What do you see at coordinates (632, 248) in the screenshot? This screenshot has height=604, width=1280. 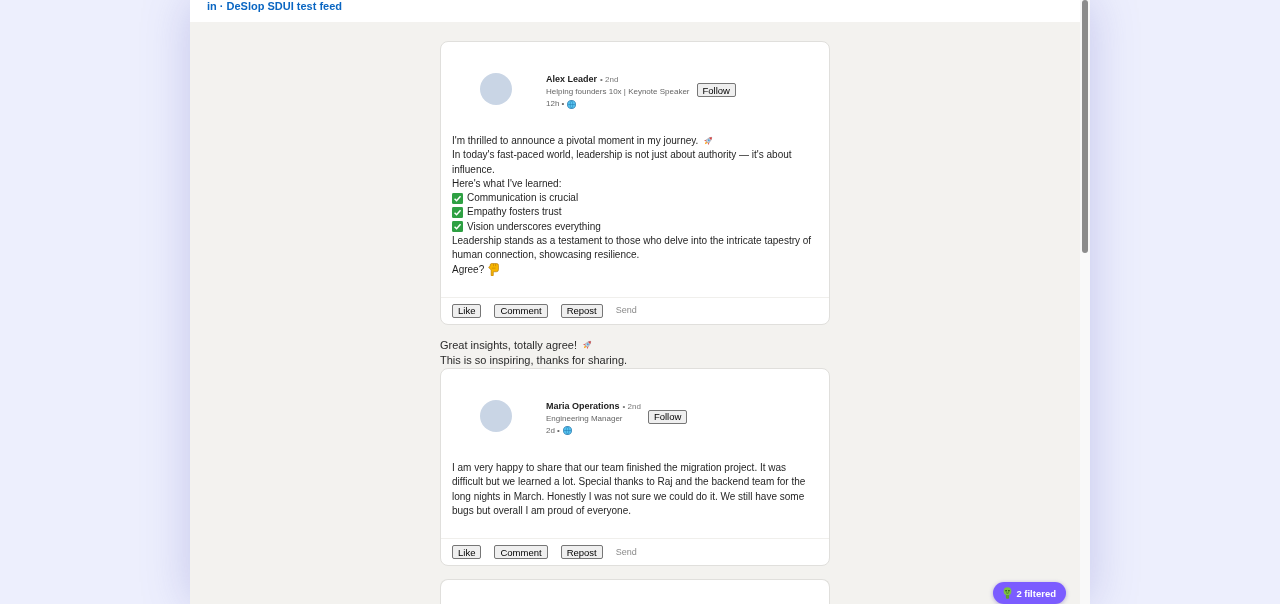 I see `post-text: Leadership stands as a testament to those who delve into the intricate tapestry of human connection, showcasing resilience.` at bounding box center [632, 248].